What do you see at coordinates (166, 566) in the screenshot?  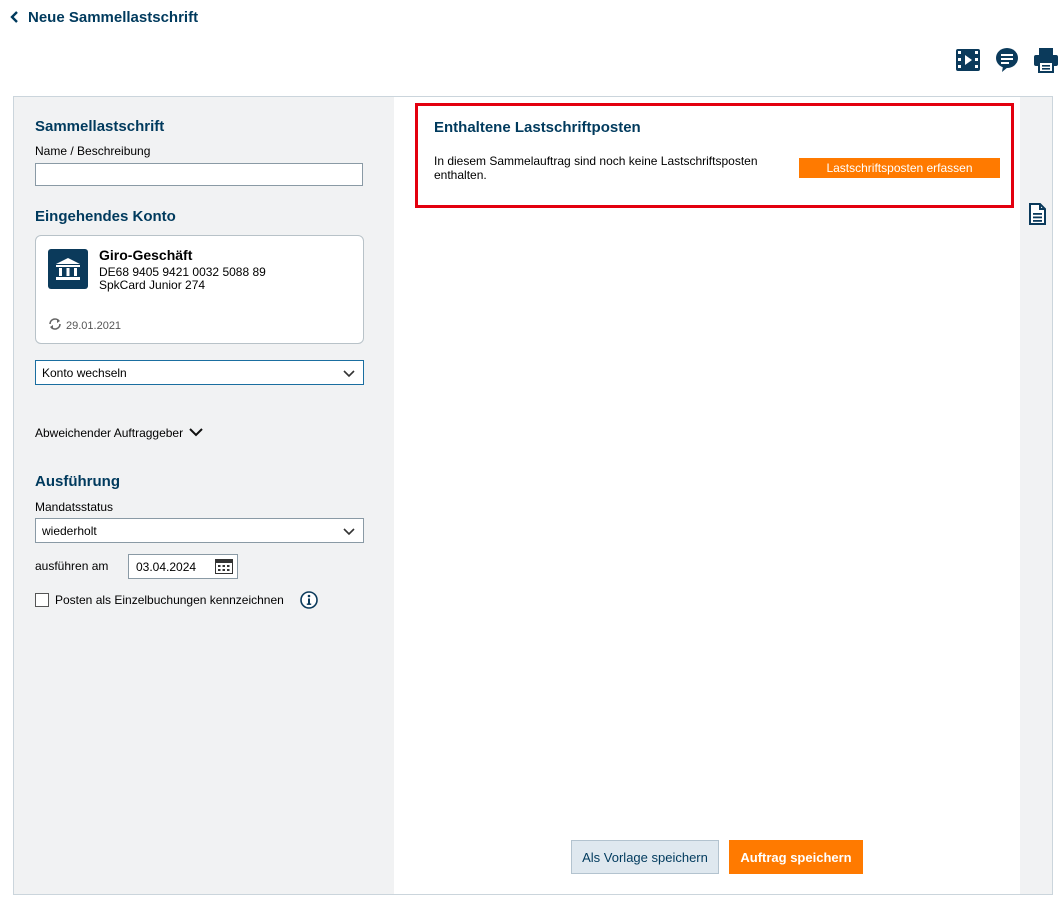 I see `execute-on-value: 03.04.2024` at bounding box center [166, 566].